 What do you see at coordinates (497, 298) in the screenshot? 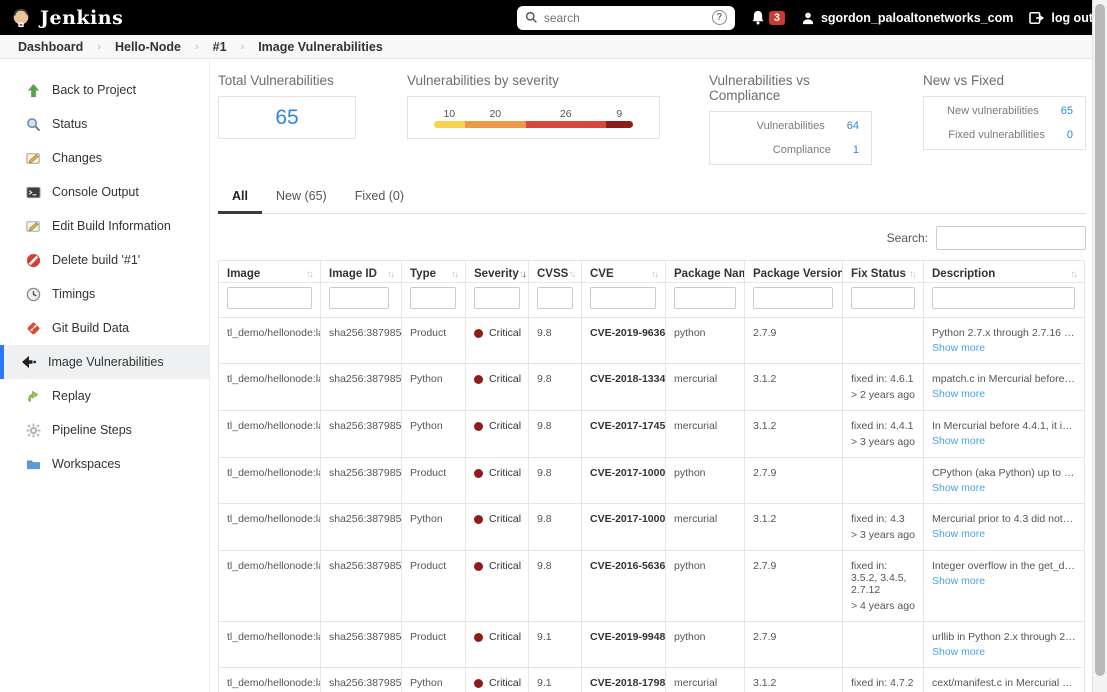
I see `filter-input-severity` at bounding box center [497, 298].